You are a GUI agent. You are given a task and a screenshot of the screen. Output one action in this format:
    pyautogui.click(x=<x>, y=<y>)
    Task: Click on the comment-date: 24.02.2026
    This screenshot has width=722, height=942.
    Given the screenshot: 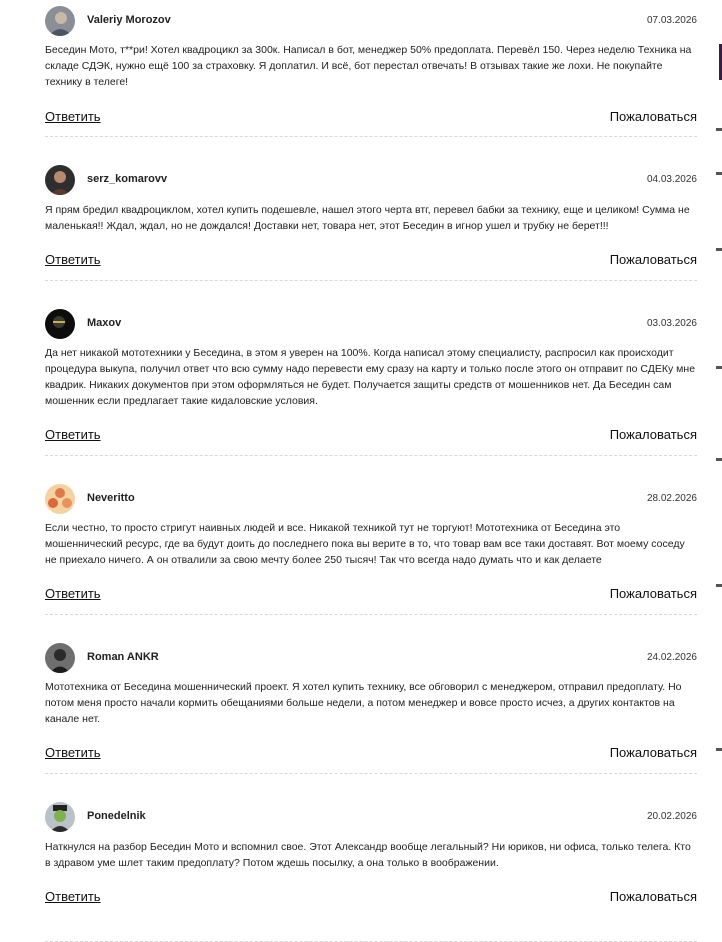 What is the action you would take?
    pyautogui.click(x=671, y=657)
    